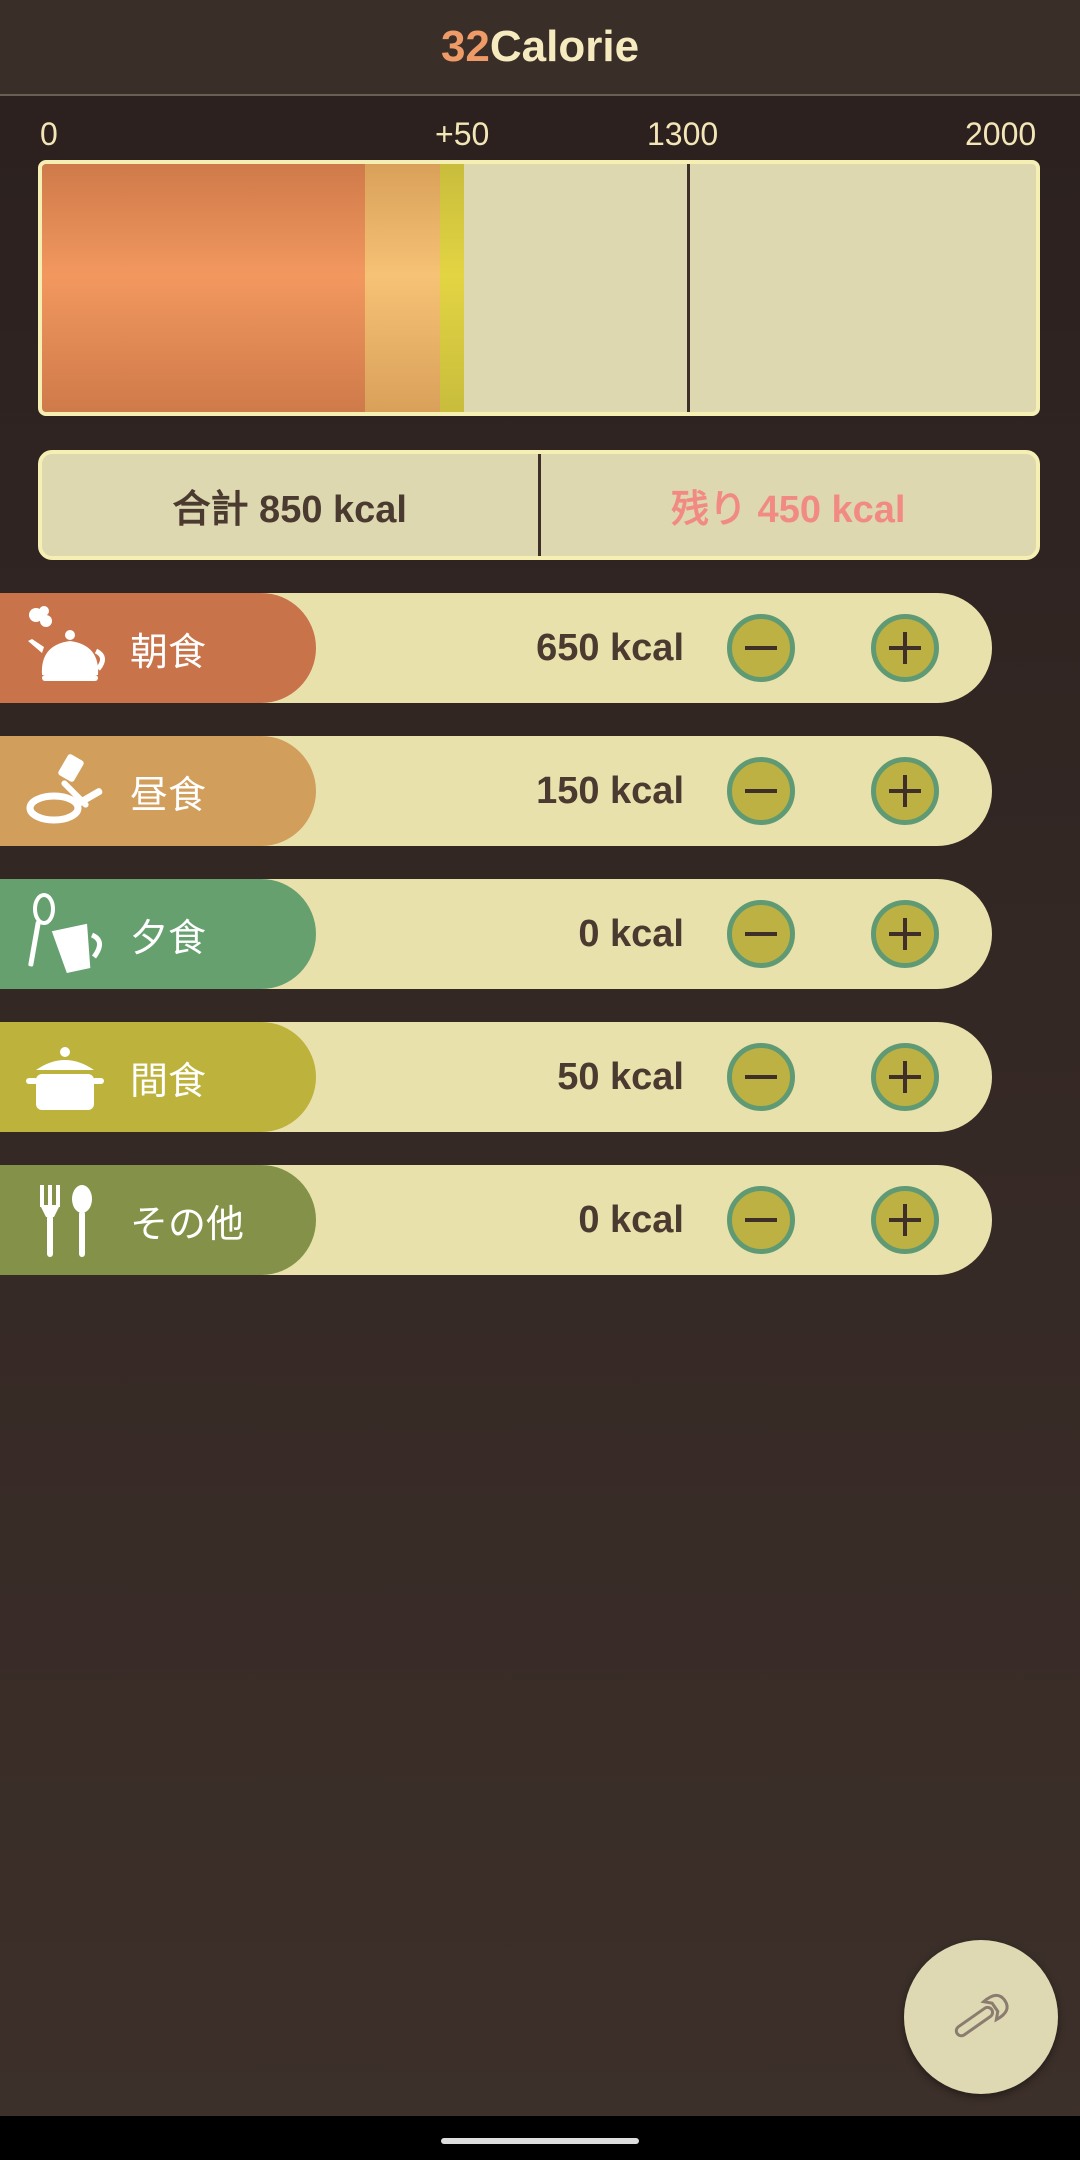 The height and width of the screenshot is (2160, 1080). Describe the element at coordinates (168, 795) in the screenshot. I see `meal-name: 昼食` at that location.